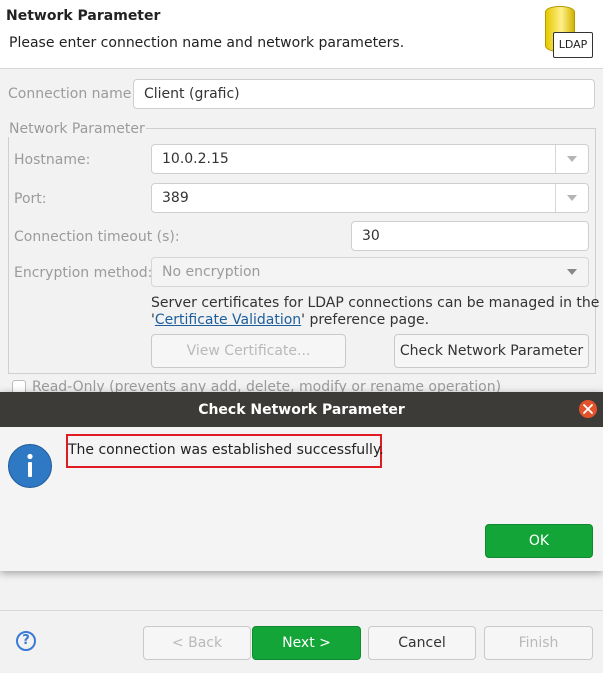 Image resolution: width=603 pixels, height=673 pixels. What do you see at coordinates (175, 198) in the screenshot?
I see `port-value: 389` at bounding box center [175, 198].